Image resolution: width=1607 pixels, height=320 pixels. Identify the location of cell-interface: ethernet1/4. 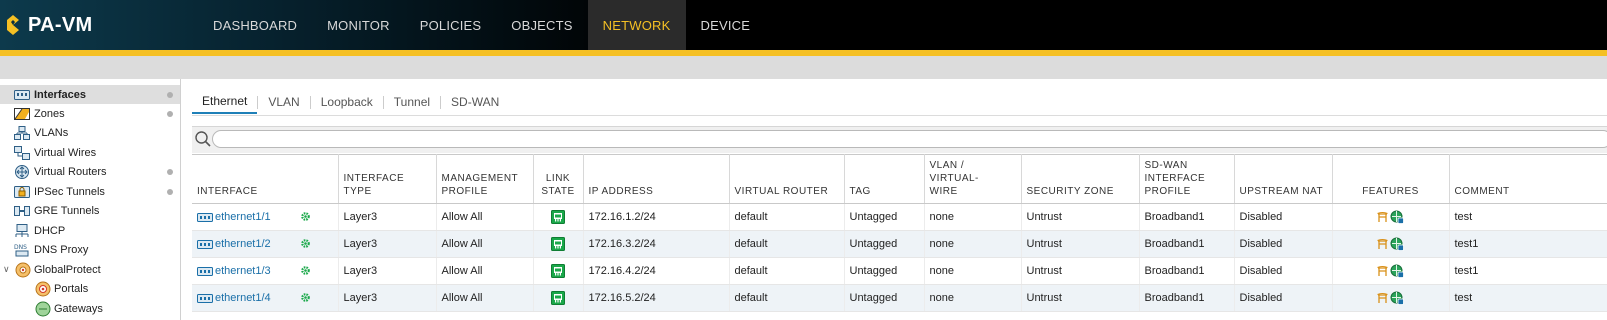
(265, 298).